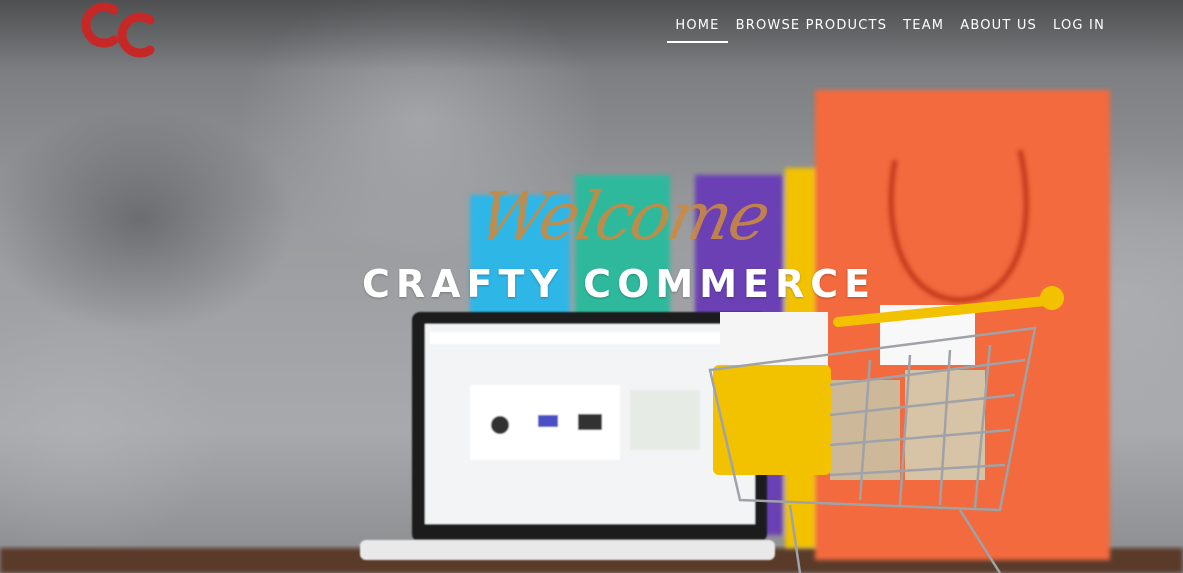 The image size is (1183, 573). Describe the element at coordinates (623, 216) in the screenshot. I see `welcome-script-text: Welcome` at that location.